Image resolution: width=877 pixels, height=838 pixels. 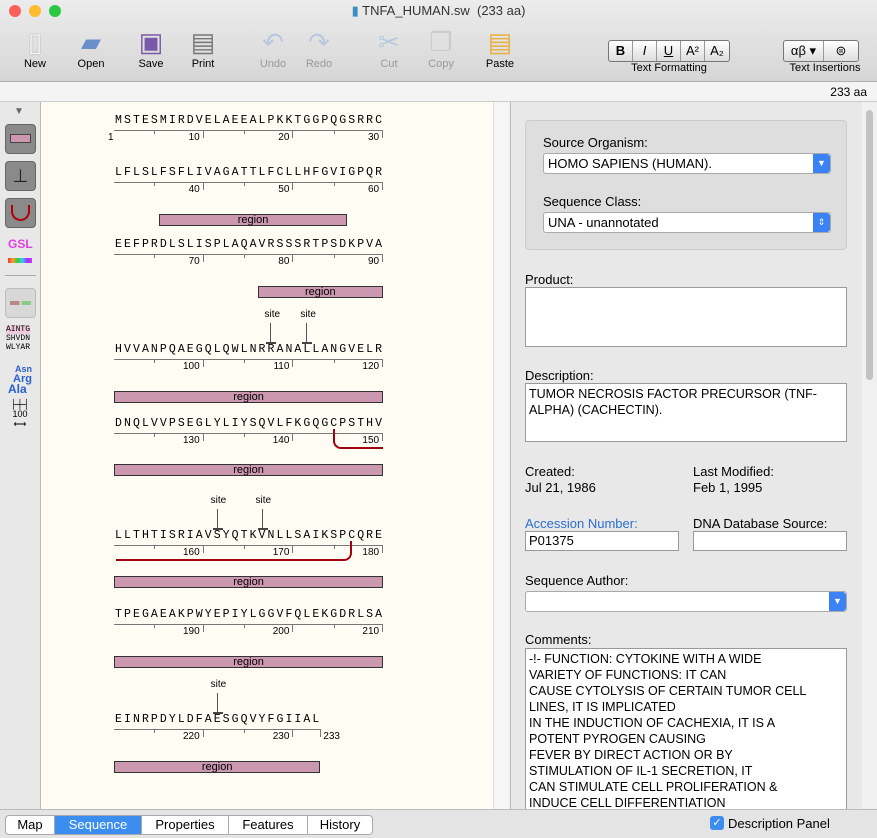 I want to click on source-organism-select: HOMO SAPIENS (HUMAN). ▼, so click(x=687, y=163).